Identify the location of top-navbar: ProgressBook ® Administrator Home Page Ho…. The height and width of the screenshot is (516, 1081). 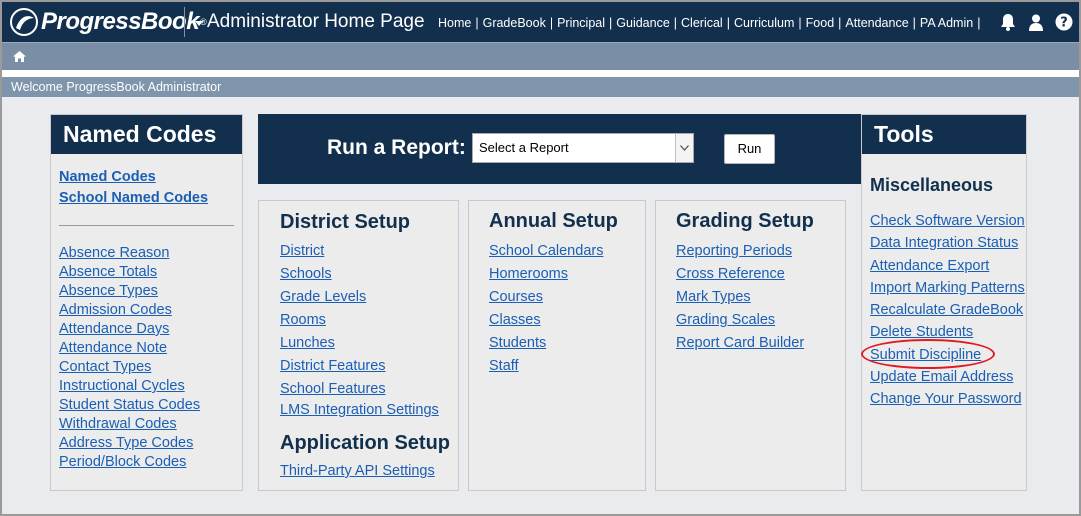
(540, 22).